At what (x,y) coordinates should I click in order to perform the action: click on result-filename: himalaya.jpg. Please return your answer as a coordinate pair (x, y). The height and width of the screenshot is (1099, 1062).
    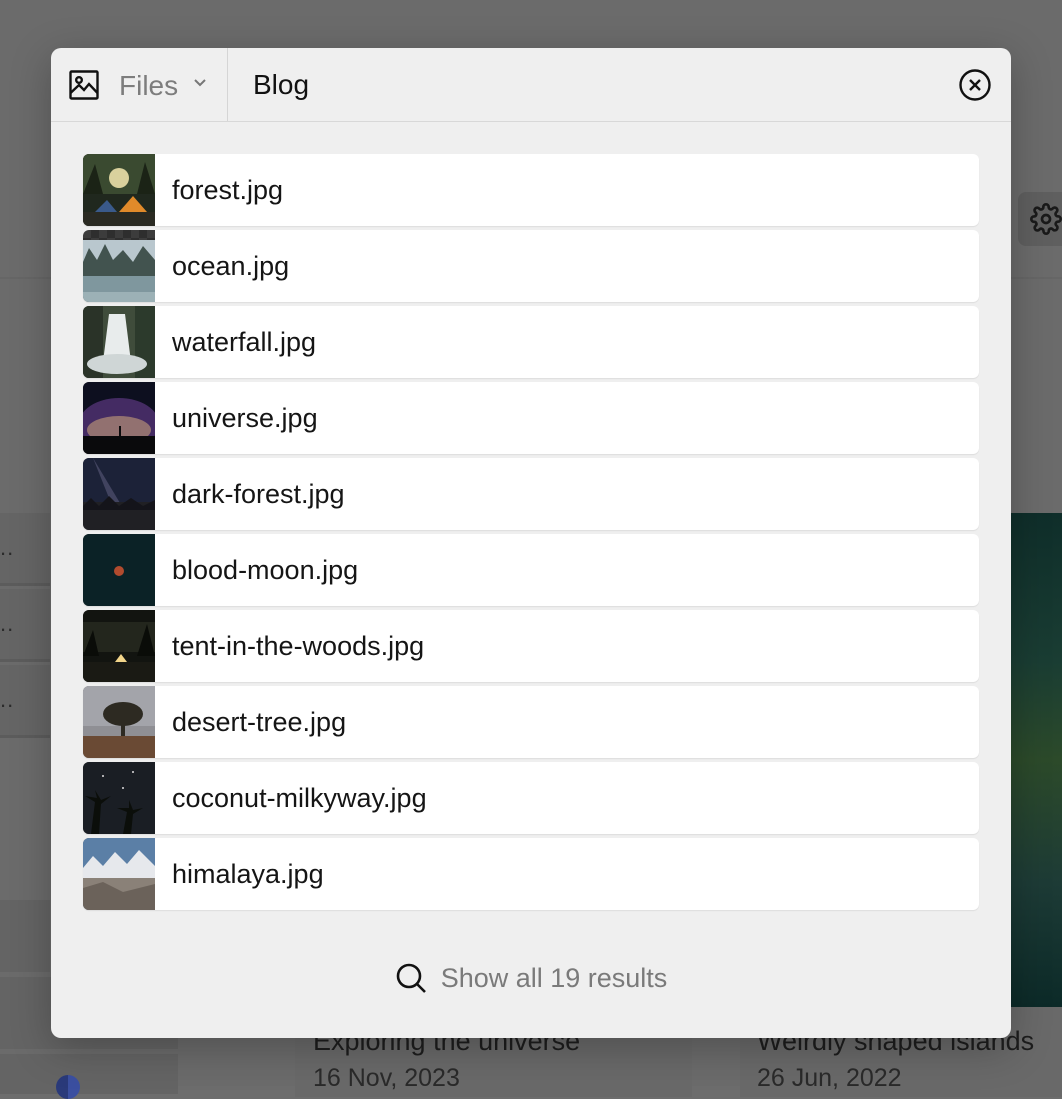
    Looking at the image, I should click on (248, 874).